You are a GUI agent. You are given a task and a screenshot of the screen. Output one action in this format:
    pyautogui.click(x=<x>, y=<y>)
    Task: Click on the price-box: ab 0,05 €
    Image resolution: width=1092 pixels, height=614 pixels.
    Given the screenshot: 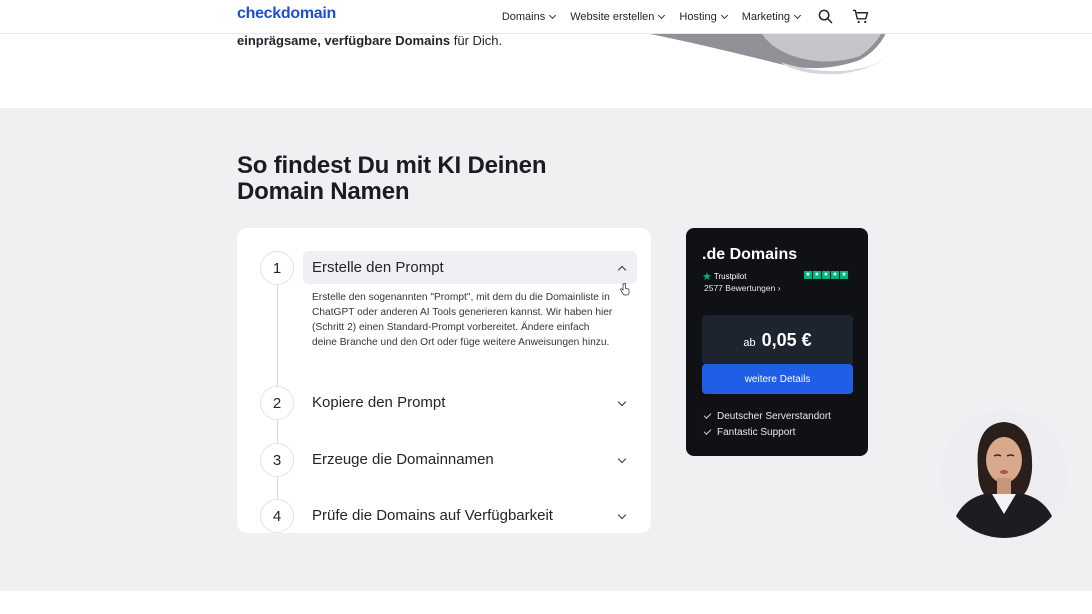 What is the action you would take?
    pyautogui.click(x=777, y=340)
    